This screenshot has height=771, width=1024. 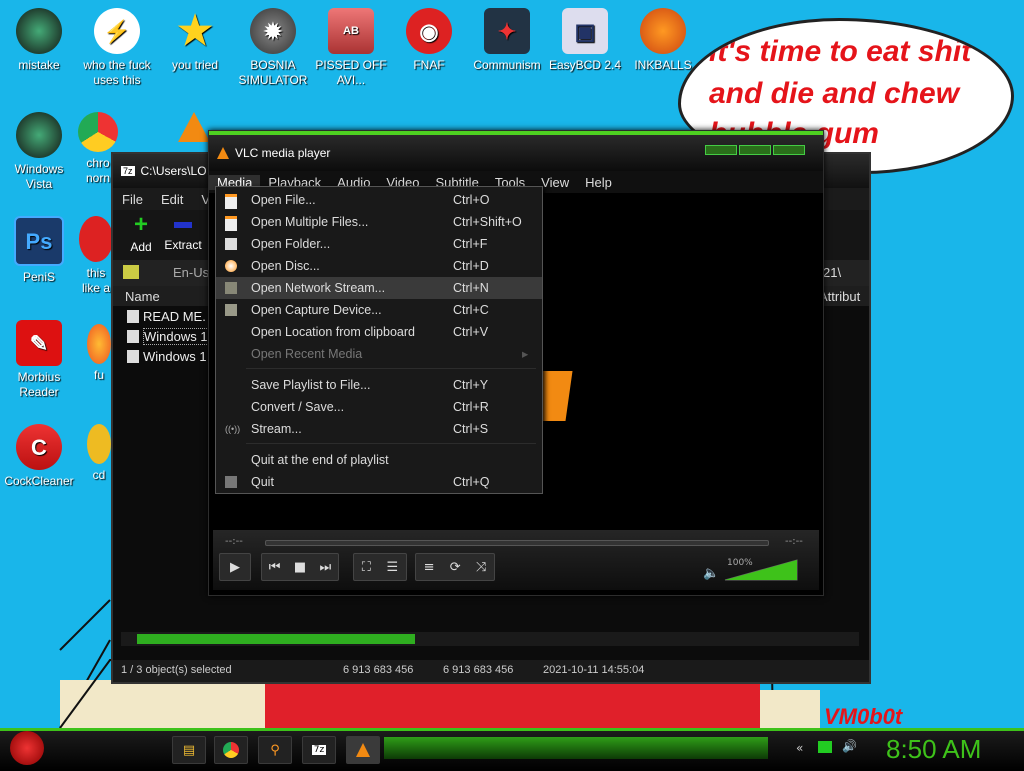 What do you see at coordinates (455, 567) in the screenshot?
I see `loop-icon: ⟳` at bounding box center [455, 567].